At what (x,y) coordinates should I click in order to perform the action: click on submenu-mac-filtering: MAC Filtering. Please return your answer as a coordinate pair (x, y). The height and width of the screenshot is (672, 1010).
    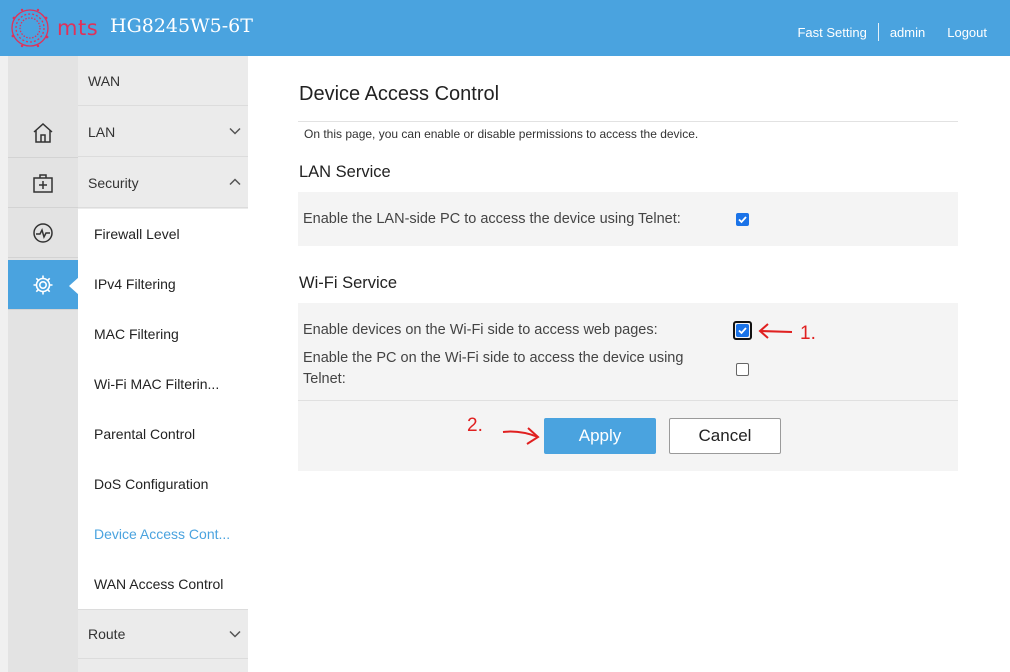
    Looking at the image, I should click on (163, 334).